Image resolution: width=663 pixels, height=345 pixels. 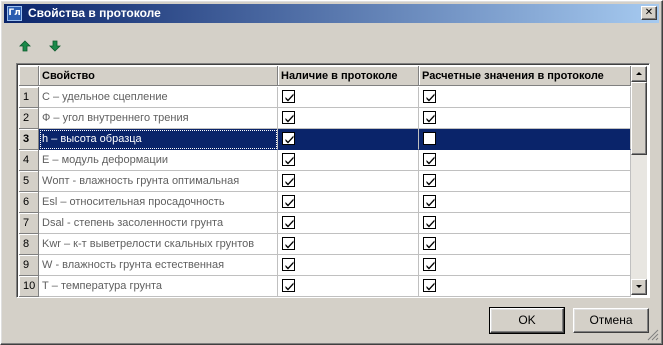 I want to click on move-down-button, so click(x=55, y=46).